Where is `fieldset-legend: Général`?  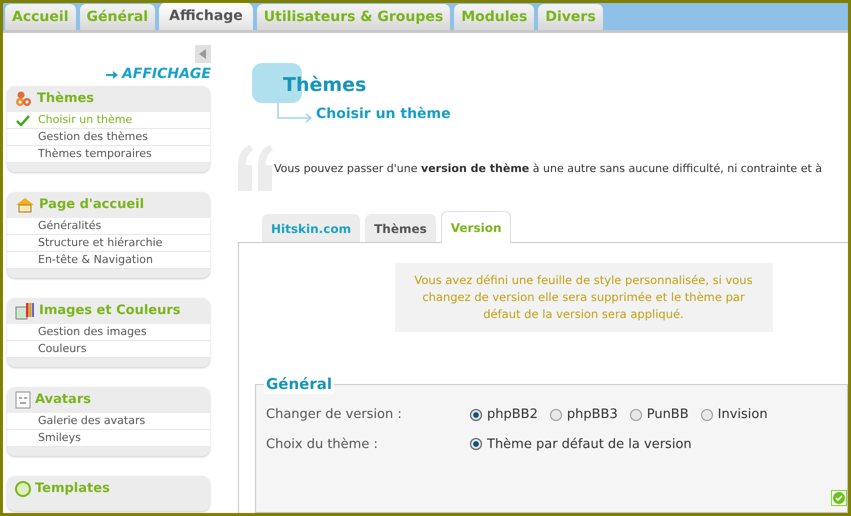
fieldset-legend: Général is located at coordinates (299, 384).